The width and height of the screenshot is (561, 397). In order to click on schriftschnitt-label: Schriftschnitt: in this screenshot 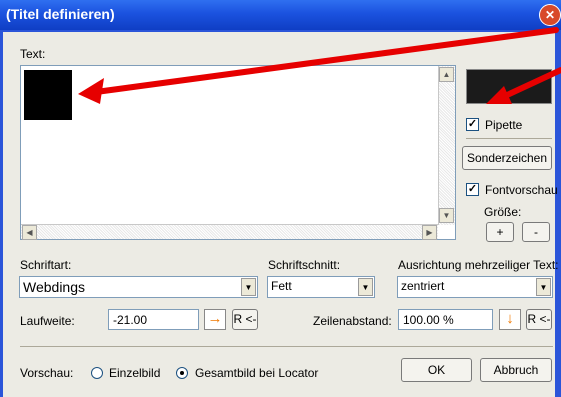, I will do `click(304, 265)`.